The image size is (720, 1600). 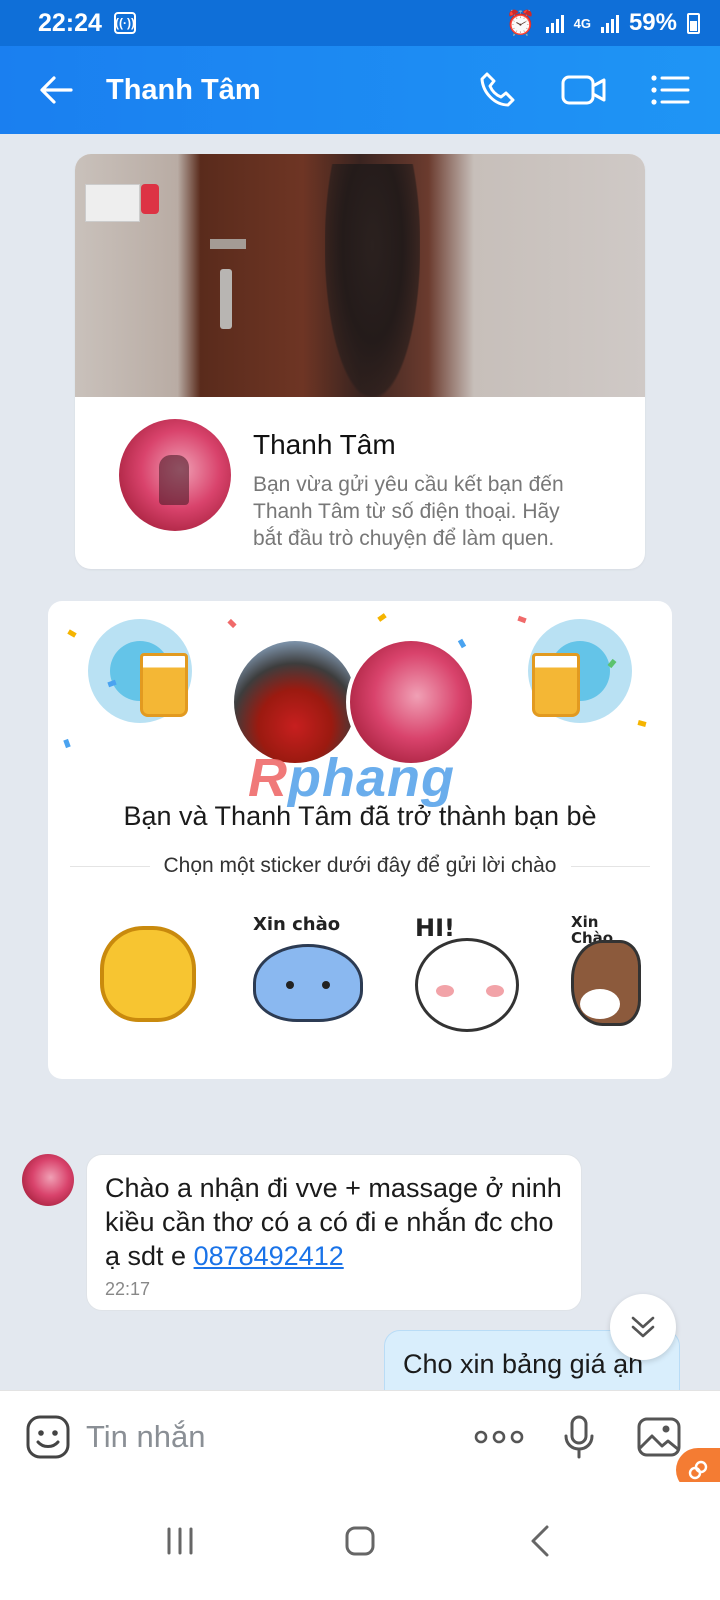 I want to click on system-navigation-bar, so click(x=360, y=1541).